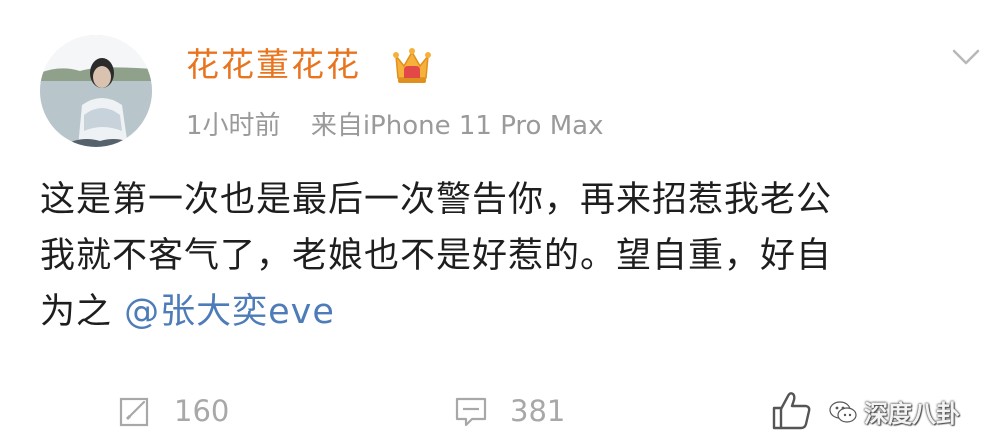 The height and width of the screenshot is (444, 986). What do you see at coordinates (202, 411) in the screenshot?
I see `repost-count: 160` at bounding box center [202, 411].